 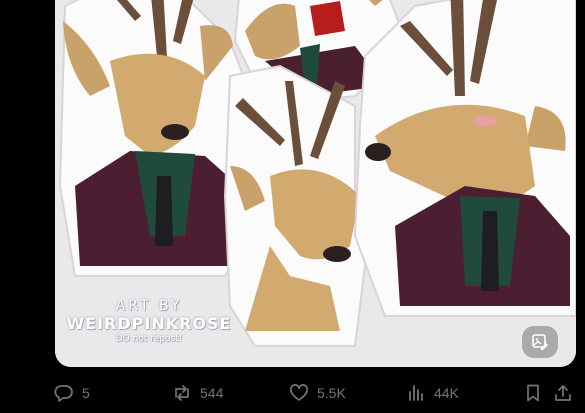 I want to click on reply-button: 5, so click(x=72, y=393).